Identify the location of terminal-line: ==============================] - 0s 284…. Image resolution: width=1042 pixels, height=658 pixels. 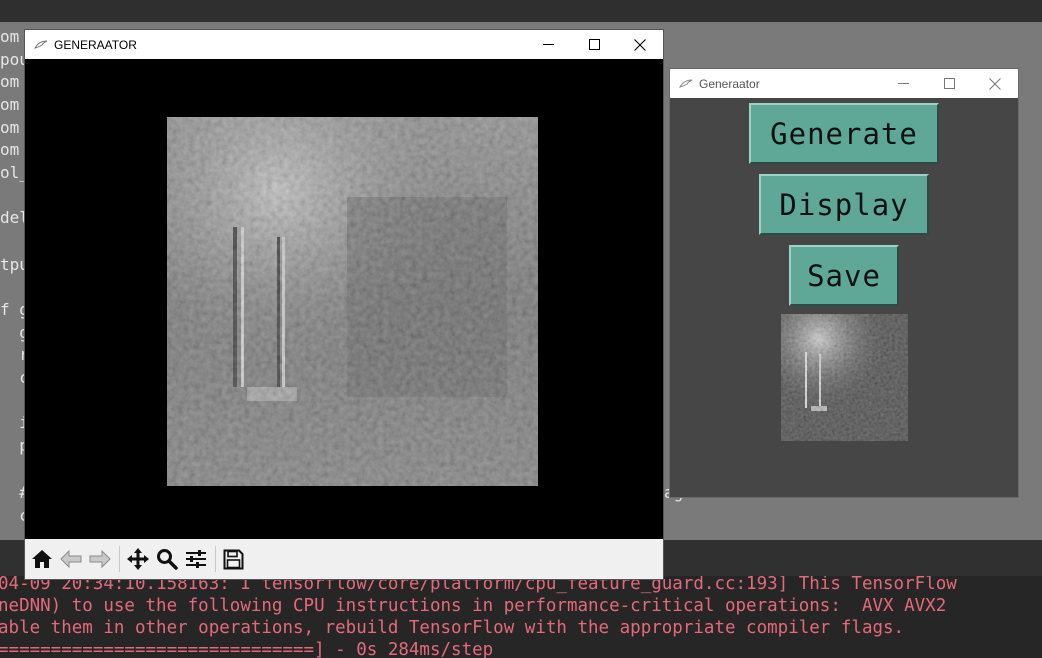
(247, 649).